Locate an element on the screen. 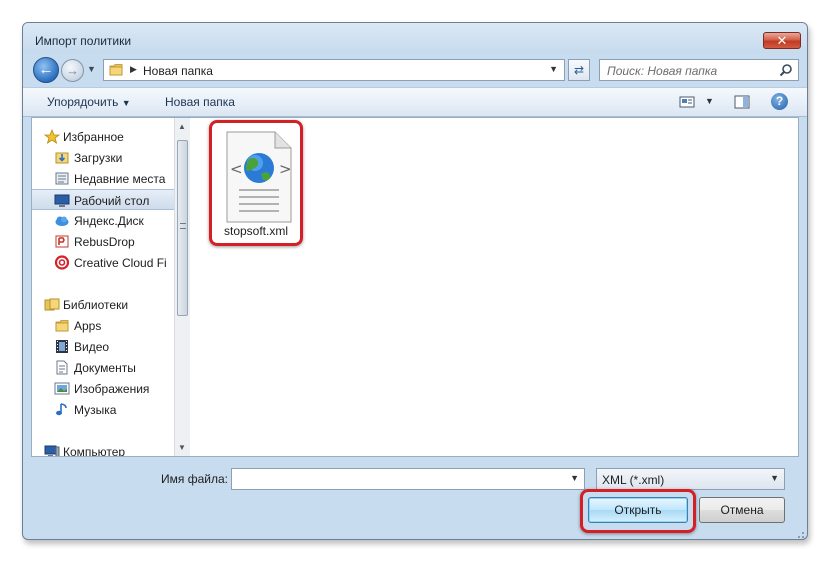 The image size is (831, 564). forward-button: → is located at coordinates (72, 70).